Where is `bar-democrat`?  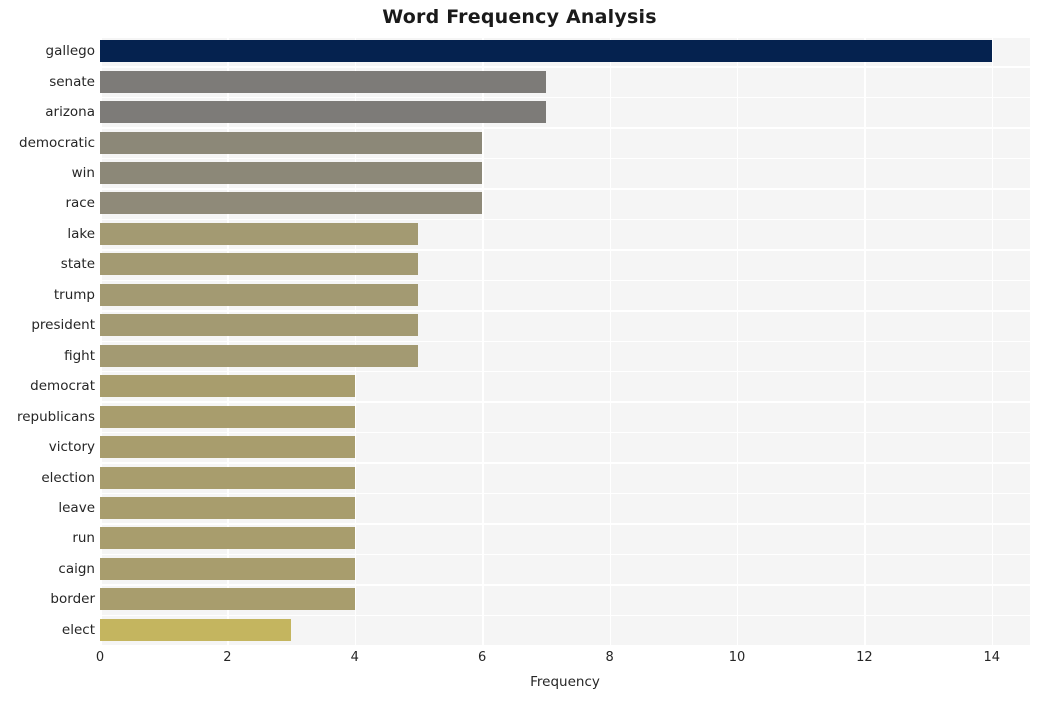 bar-democrat is located at coordinates (227, 386).